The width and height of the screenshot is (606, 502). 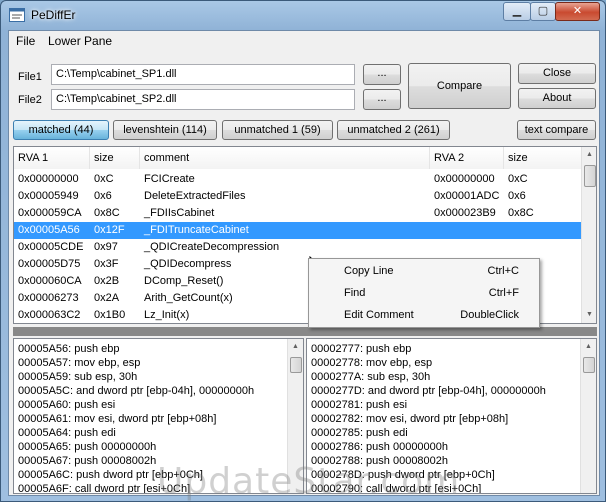 What do you see at coordinates (67, 405) in the screenshot?
I see `code-line: 00005A60: push esi` at bounding box center [67, 405].